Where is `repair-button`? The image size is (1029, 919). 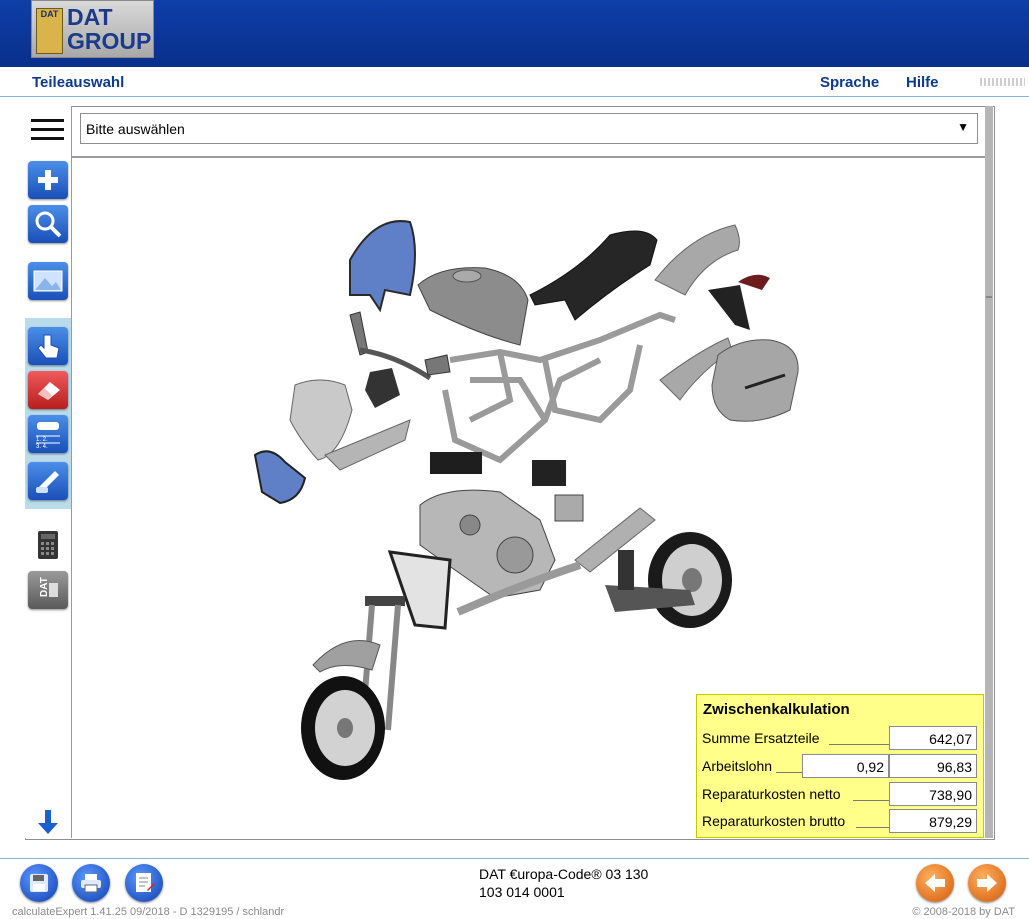 repair-button is located at coordinates (48, 481).